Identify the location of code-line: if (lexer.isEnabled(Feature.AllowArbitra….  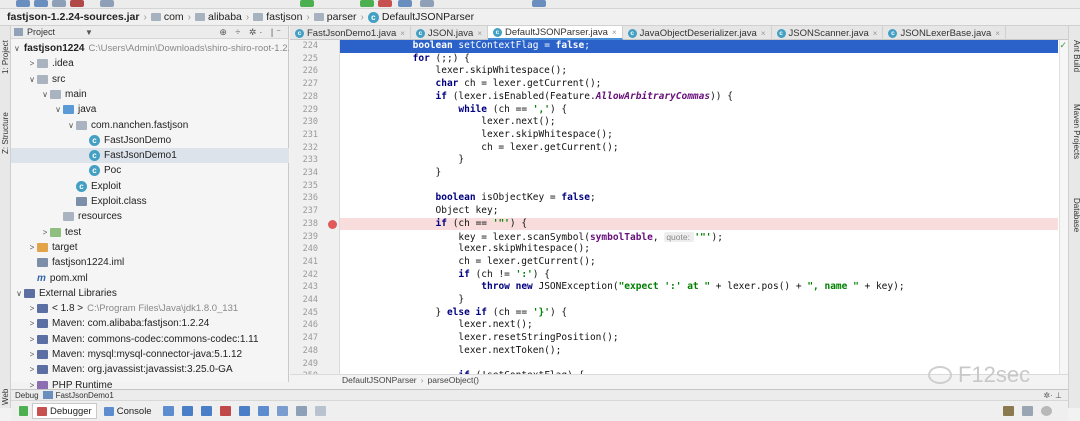
(699, 97).